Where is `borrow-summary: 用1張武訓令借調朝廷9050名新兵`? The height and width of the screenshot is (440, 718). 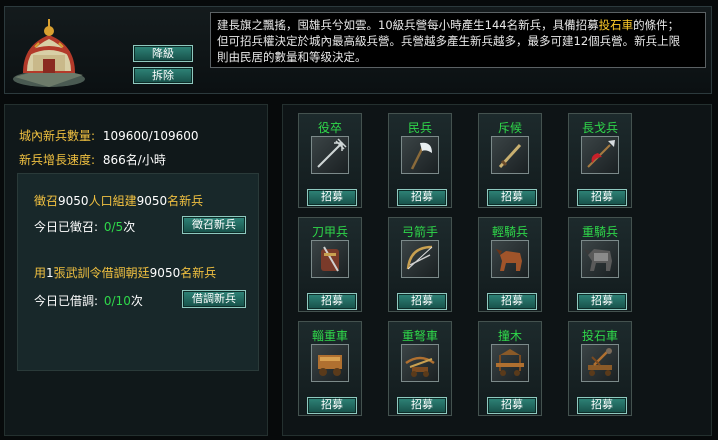
borrow-summary: 用1張武訓令借調朝廷9050名新兵 is located at coordinates (125, 272).